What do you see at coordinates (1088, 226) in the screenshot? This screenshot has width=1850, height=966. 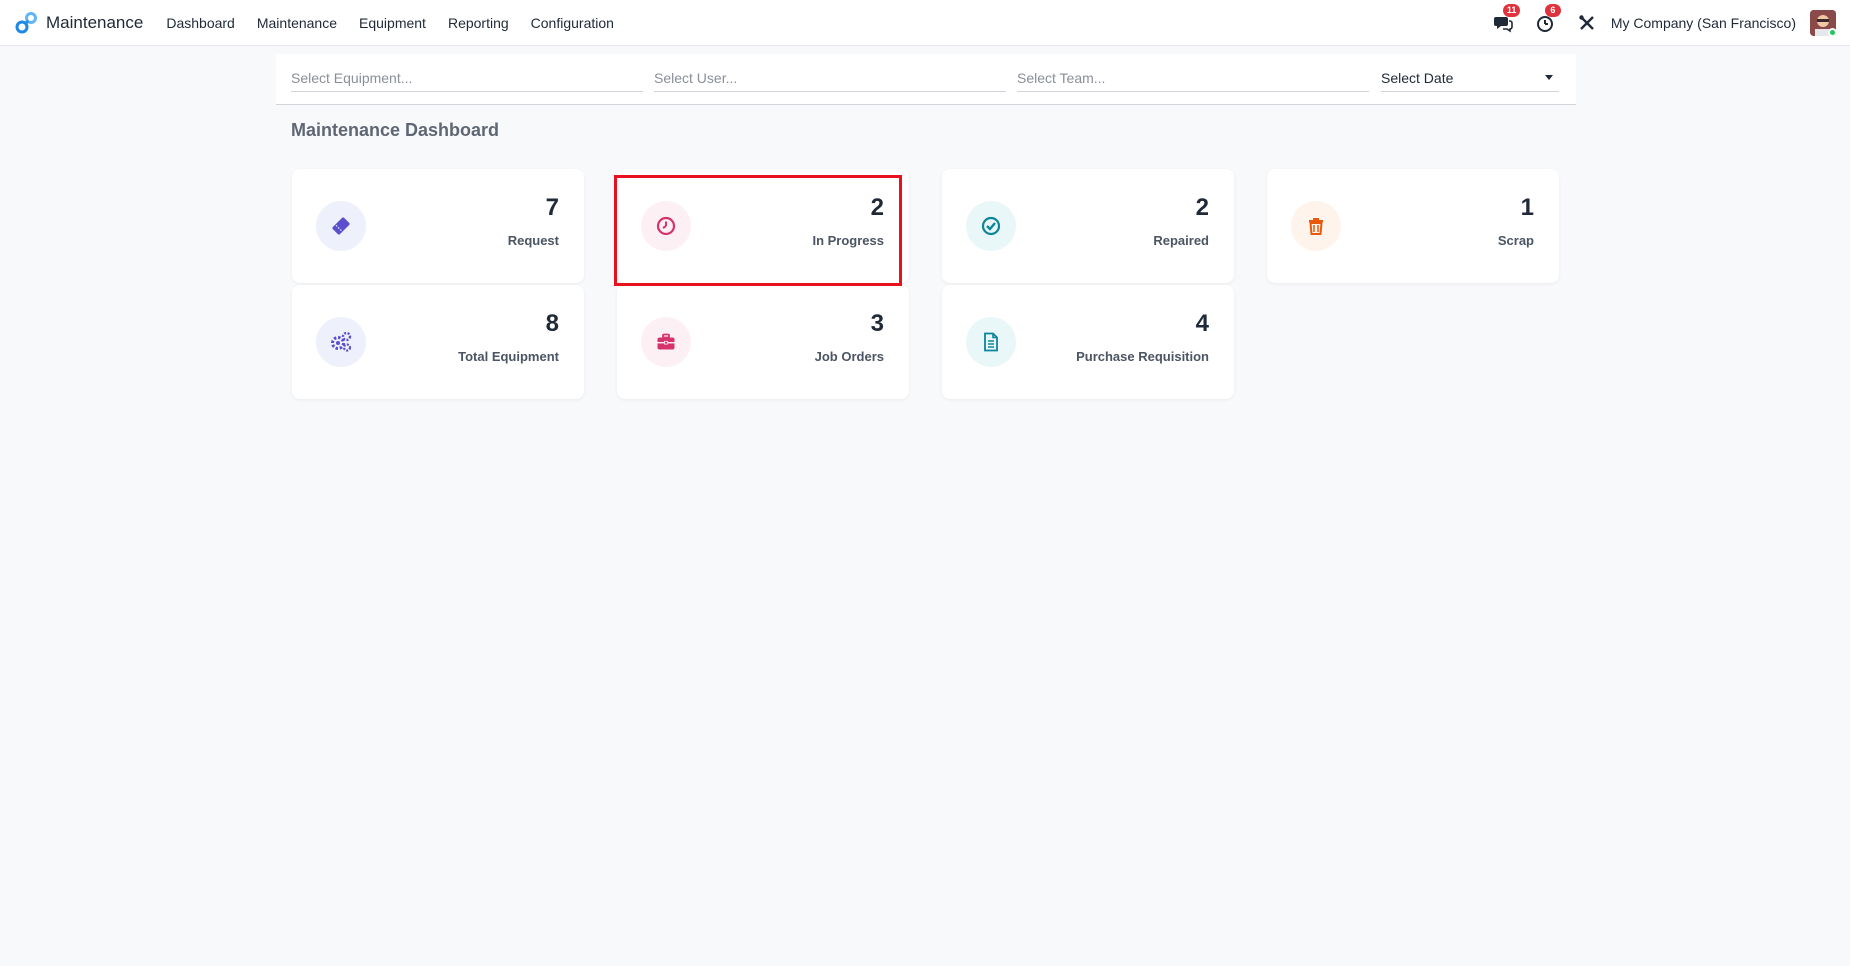 I see `card-repaired: 2 Repaired` at bounding box center [1088, 226].